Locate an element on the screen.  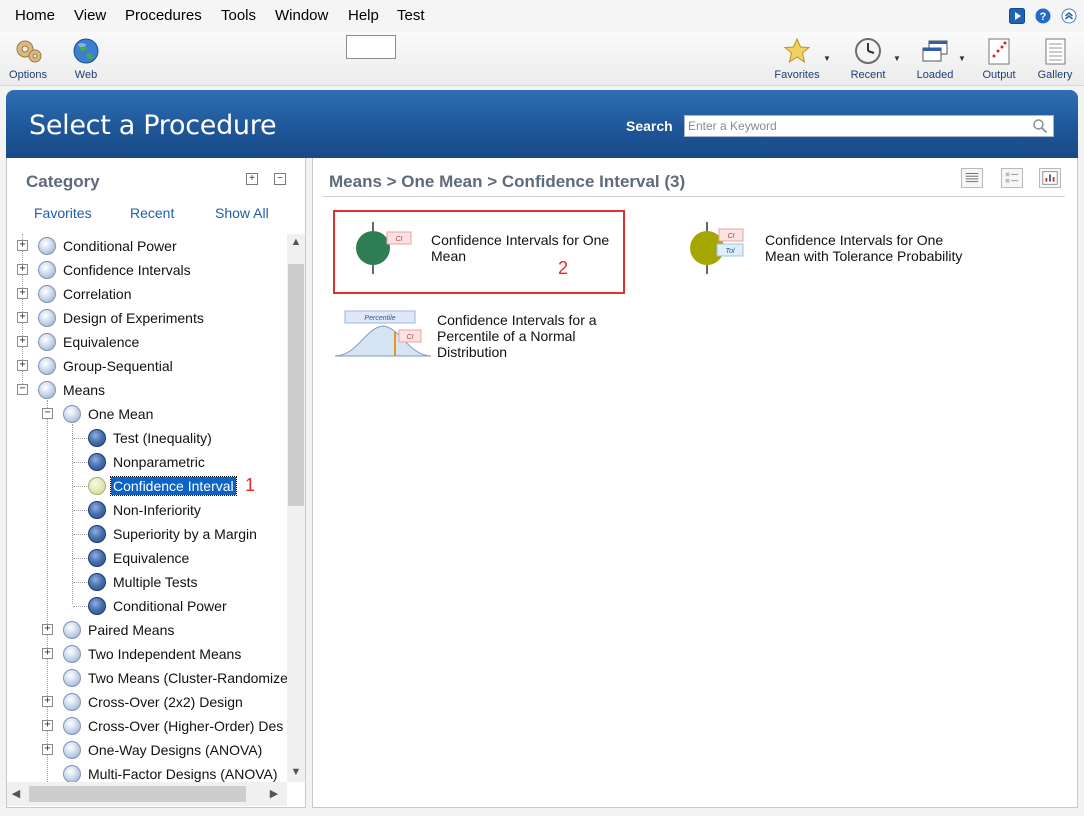
tree-item: Non-Inferiority is located at coordinates (147, 510).